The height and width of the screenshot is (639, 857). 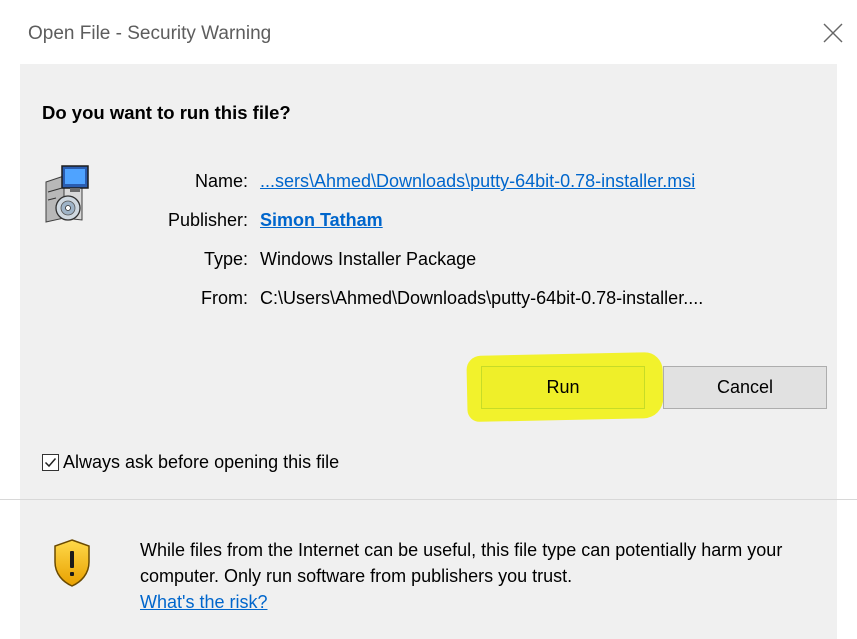 What do you see at coordinates (207, 220) in the screenshot?
I see `publisher-label: Publisher:` at bounding box center [207, 220].